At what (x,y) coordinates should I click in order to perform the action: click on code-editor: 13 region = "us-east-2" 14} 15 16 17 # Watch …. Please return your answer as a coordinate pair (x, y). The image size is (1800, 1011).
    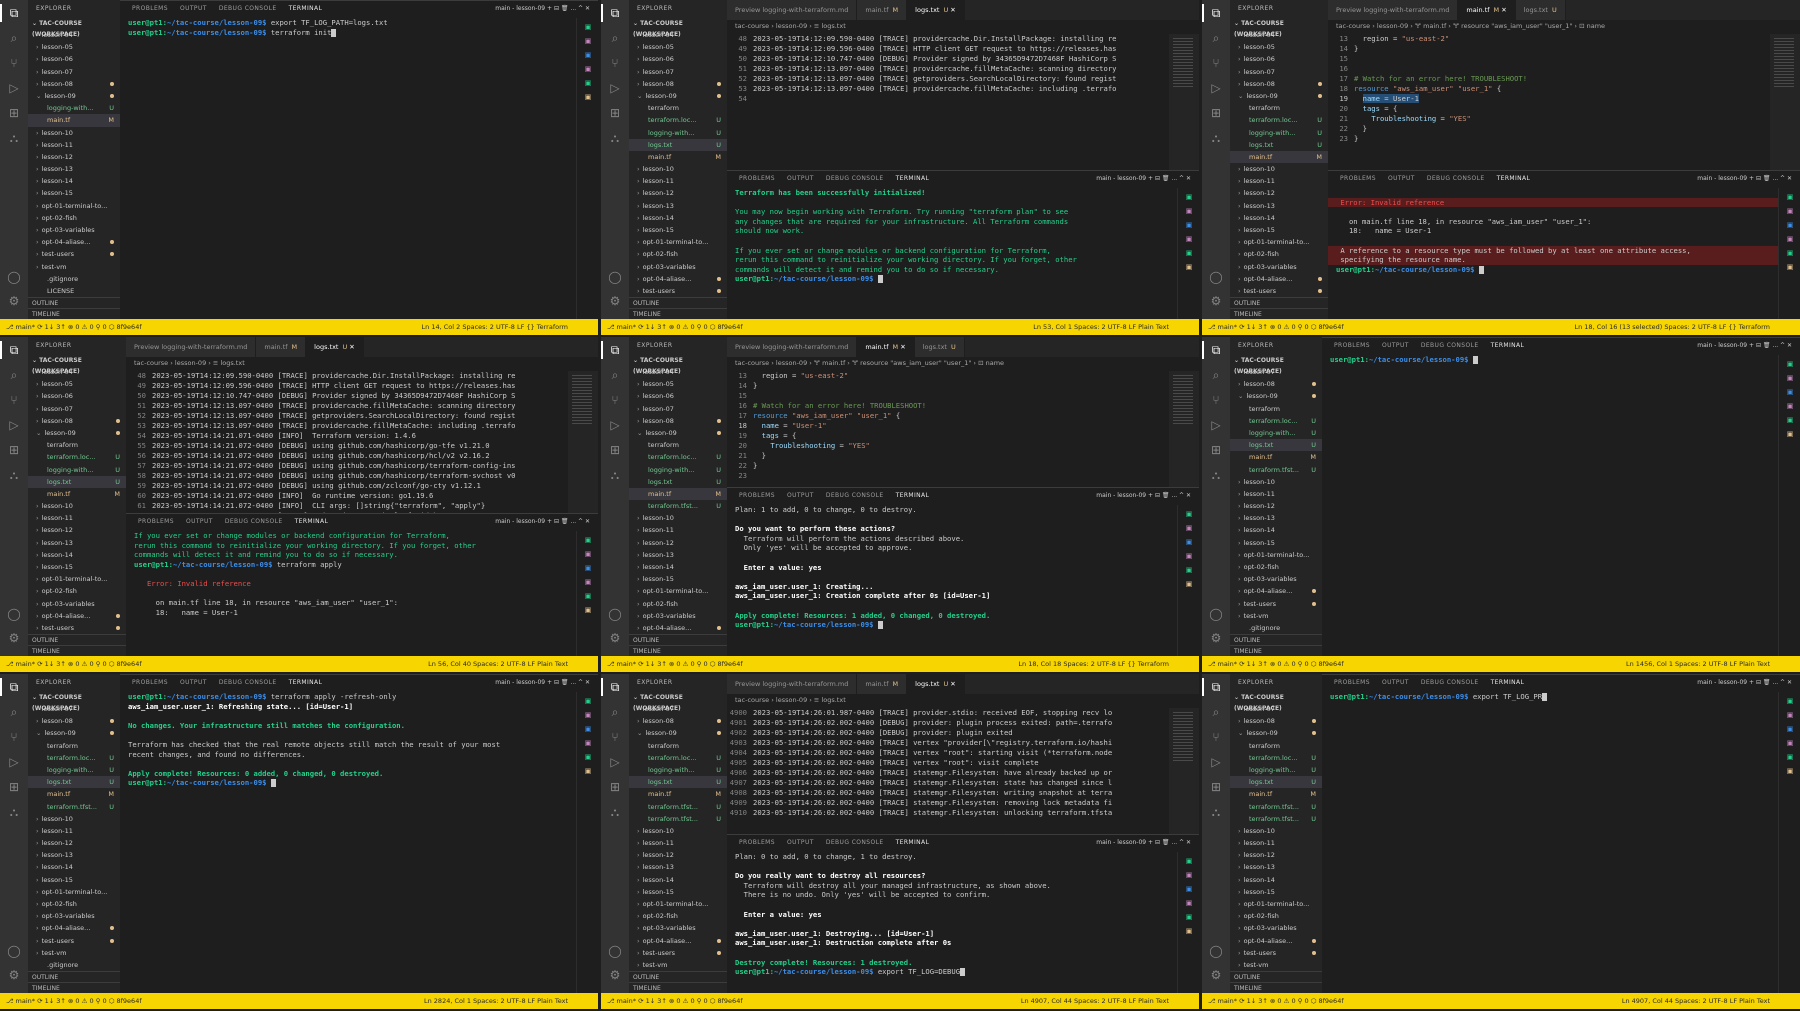
    Looking at the image, I should click on (1549, 102).